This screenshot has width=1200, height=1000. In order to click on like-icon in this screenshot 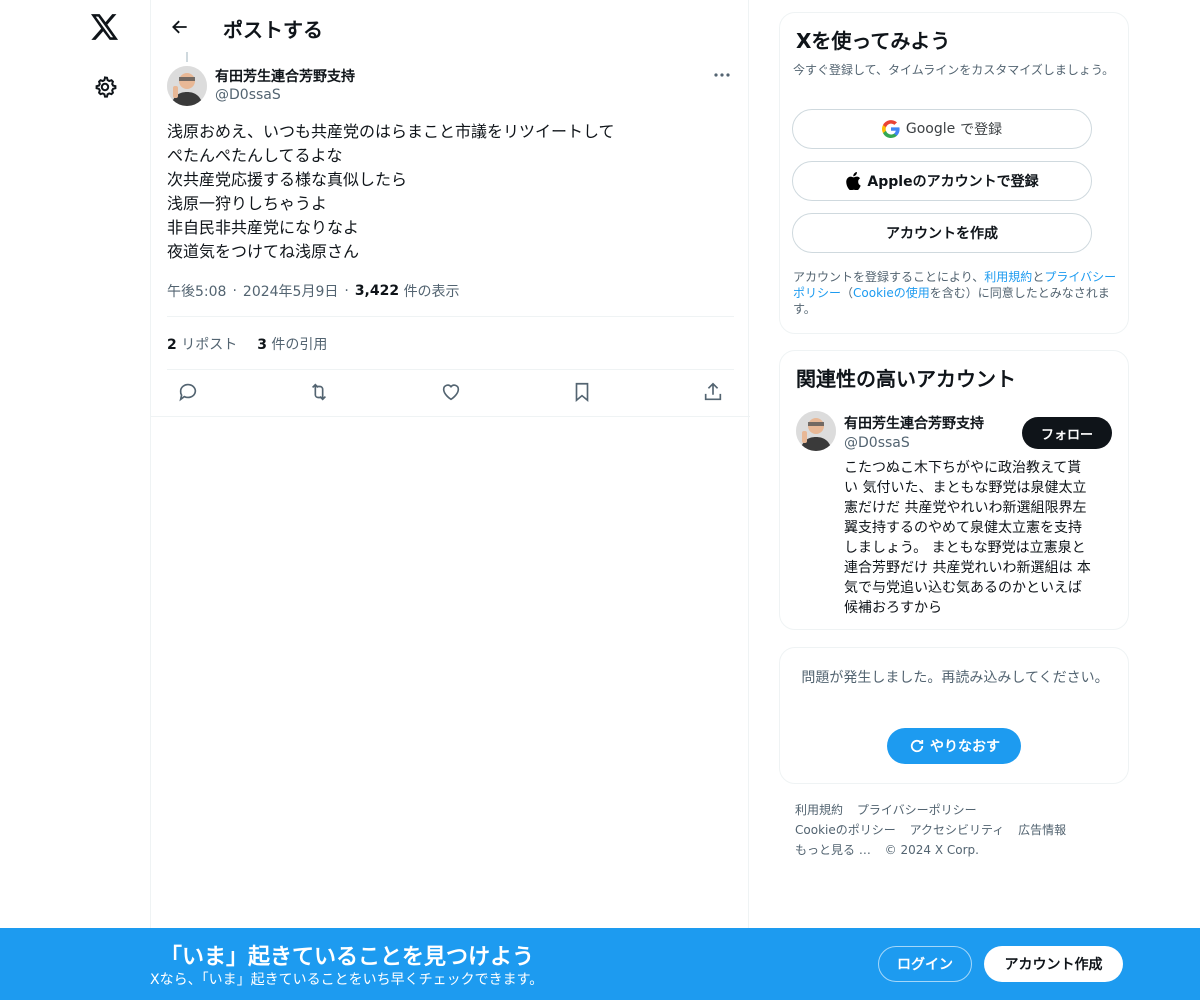, I will do `click(451, 392)`.